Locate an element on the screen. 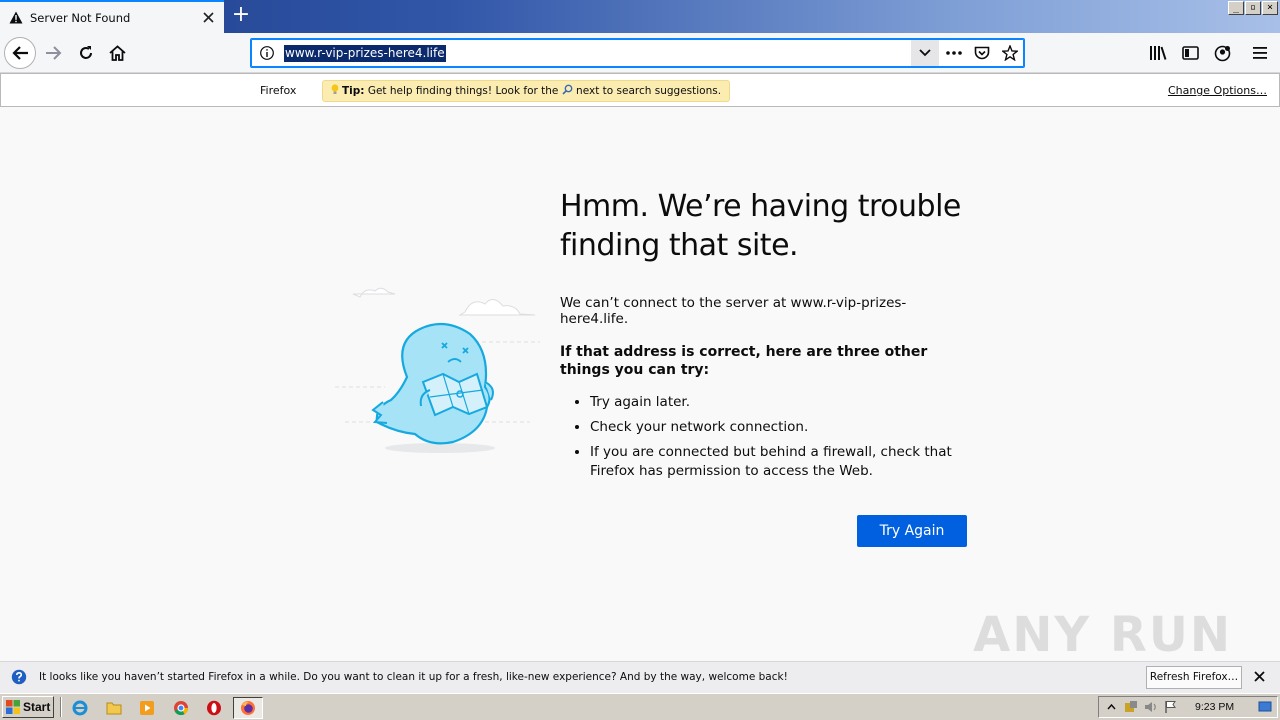 This screenshot has height=720, width=1280. star-icon is located at coordinates (1010, 53).